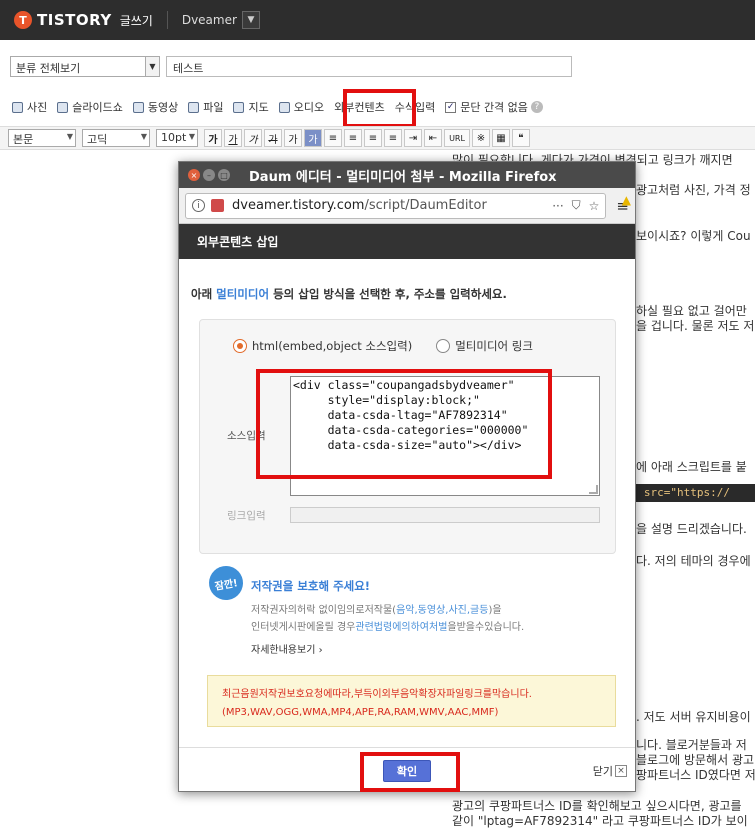 The width and height of the screenshot is (755, 840). Describe the element at coordinates (600, 821) in the screenshot. I see `article-text: 같이 "lptag=AF7892314" 라고 쿠팡파트너스 ID가 보이` at that location.